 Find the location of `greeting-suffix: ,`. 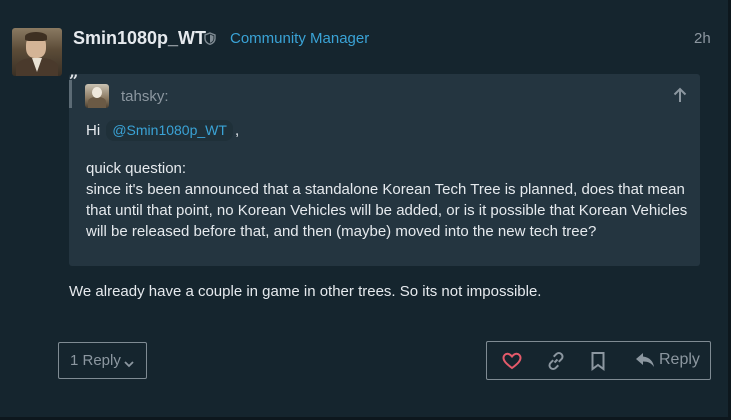

greeting-suffix: , is located at coordinates (237, 130).